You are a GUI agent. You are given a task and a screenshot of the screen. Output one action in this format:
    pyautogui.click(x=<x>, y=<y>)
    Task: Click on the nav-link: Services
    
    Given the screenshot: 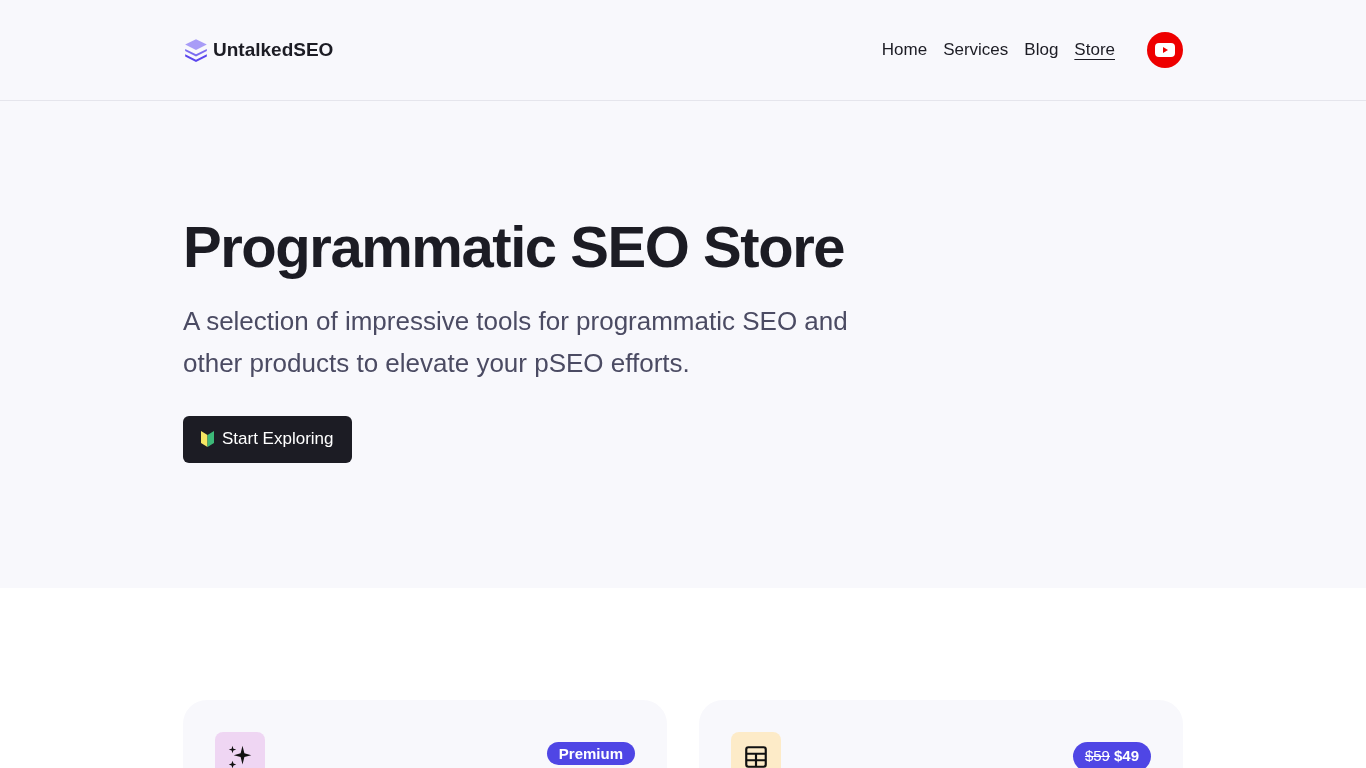 What is the action you would take?
    pyautogui.click(x=976, y=50)
    